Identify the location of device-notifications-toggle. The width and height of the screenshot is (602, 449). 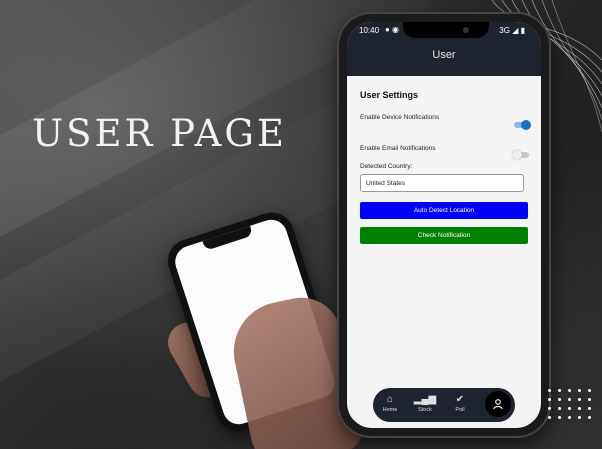
(522, 125).